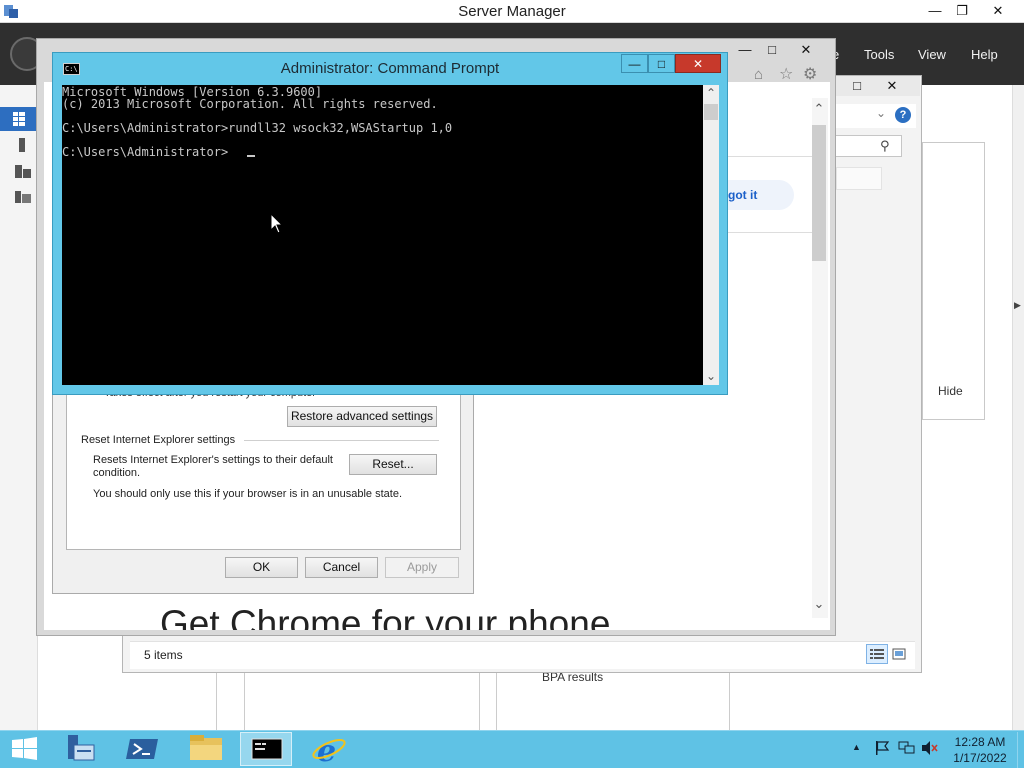 This screenshot has height=768, width=1024. Describe the element at coordinates (661, 63) in the screenshot. I see `cmd-maximize-button: □` at that location.